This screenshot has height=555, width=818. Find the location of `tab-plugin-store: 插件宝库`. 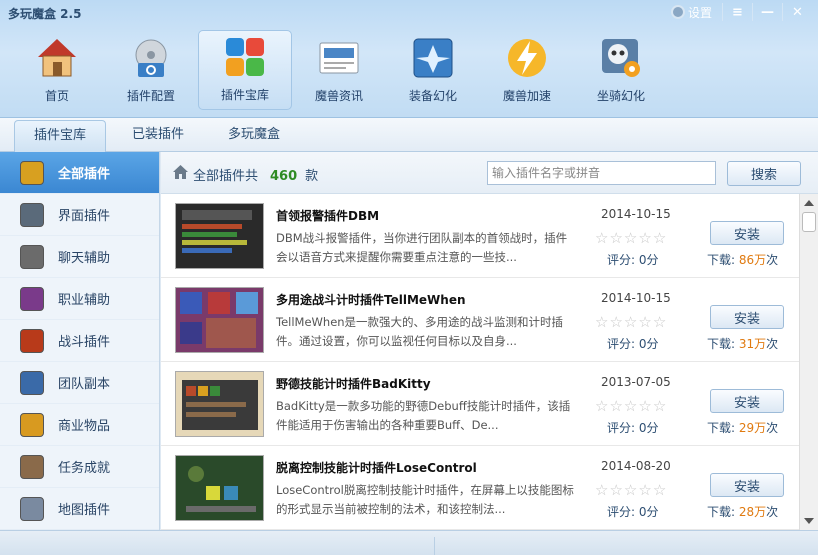

tab-plugin-store: 插件宝库 is located at coordinates (60, 136).